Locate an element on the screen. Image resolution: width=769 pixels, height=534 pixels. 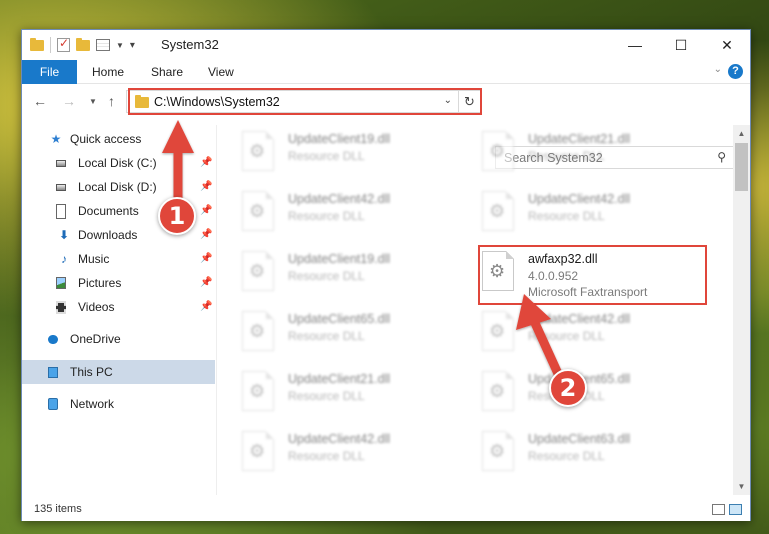
close-button: ✕ is located at coordinates (727, 45).